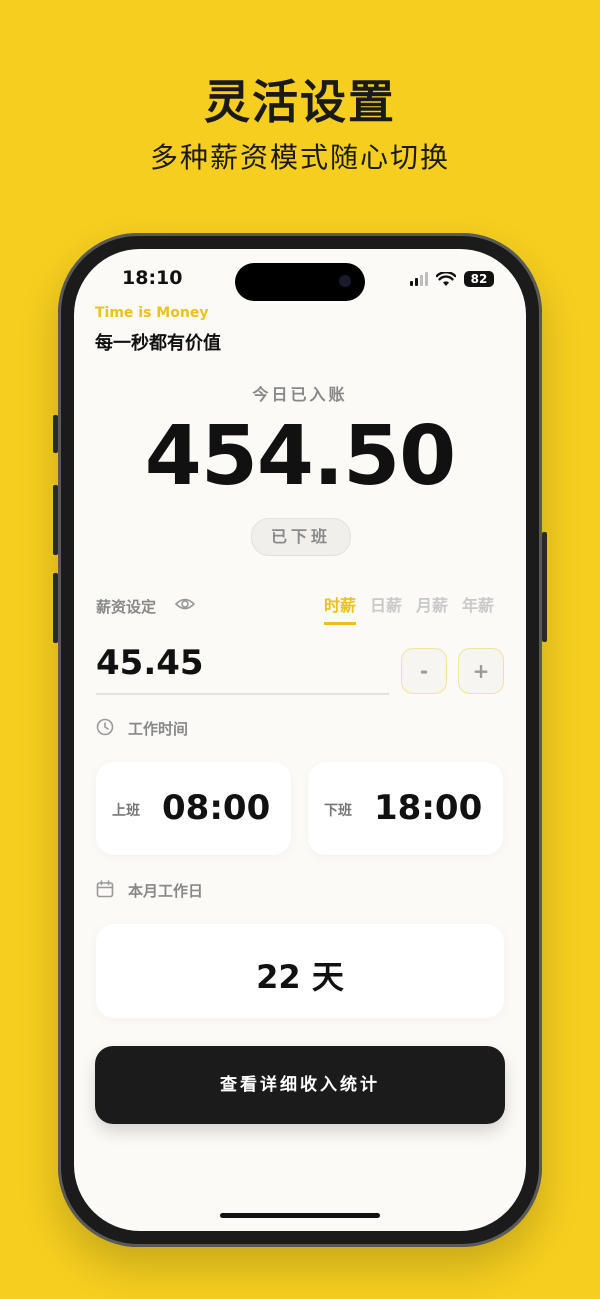  What do you see at coordinates (338, 811) in the screenshot?
I see `end-time-caption: 下班` at bounding box center [338, 811].